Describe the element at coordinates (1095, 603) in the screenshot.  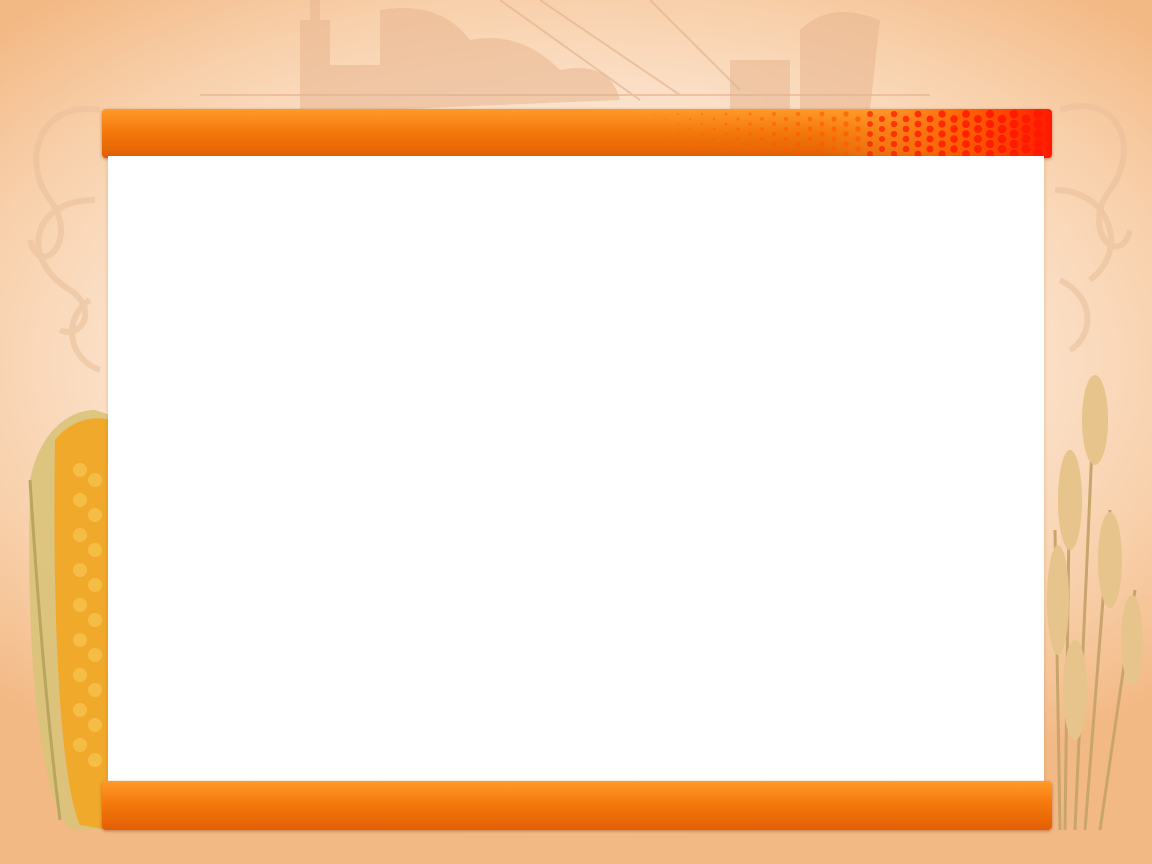
I see `wheat-stalks-image` at that location.